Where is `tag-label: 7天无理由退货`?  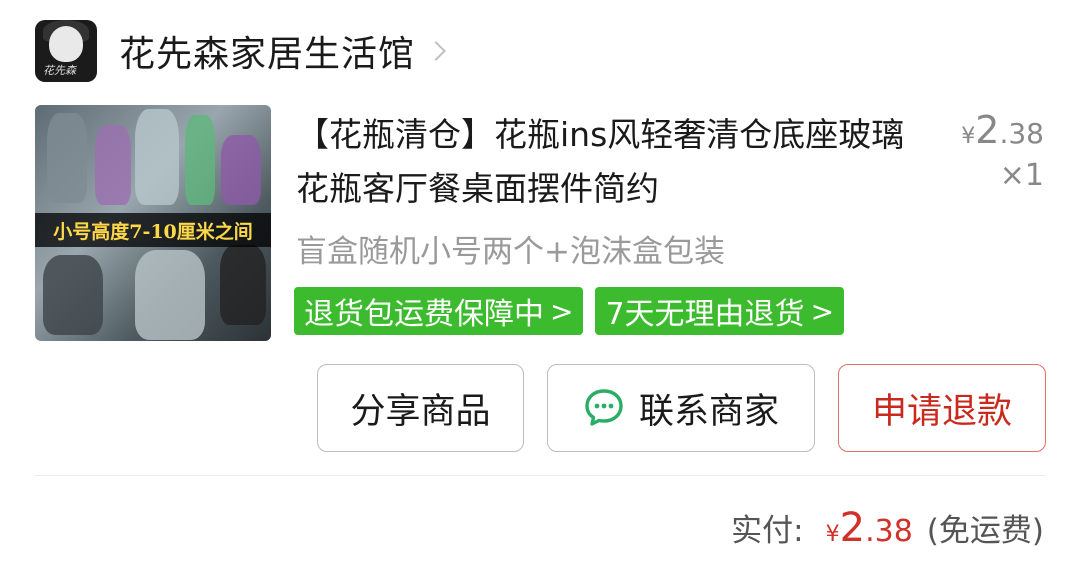 tag-label: 7天无理由退货 is located at coordinates (705, 314).